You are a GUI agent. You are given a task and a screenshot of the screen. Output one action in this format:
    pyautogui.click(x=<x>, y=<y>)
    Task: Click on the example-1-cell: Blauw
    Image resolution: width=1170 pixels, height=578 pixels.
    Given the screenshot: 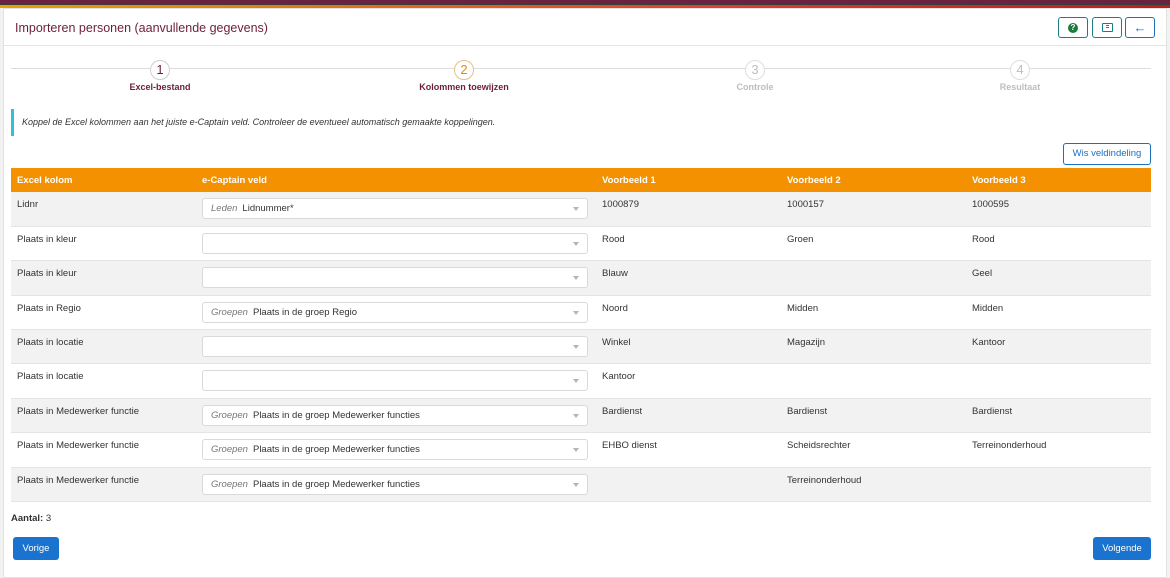 What is the action you would take?
    pyautogui.click(x=688, y=278)
    